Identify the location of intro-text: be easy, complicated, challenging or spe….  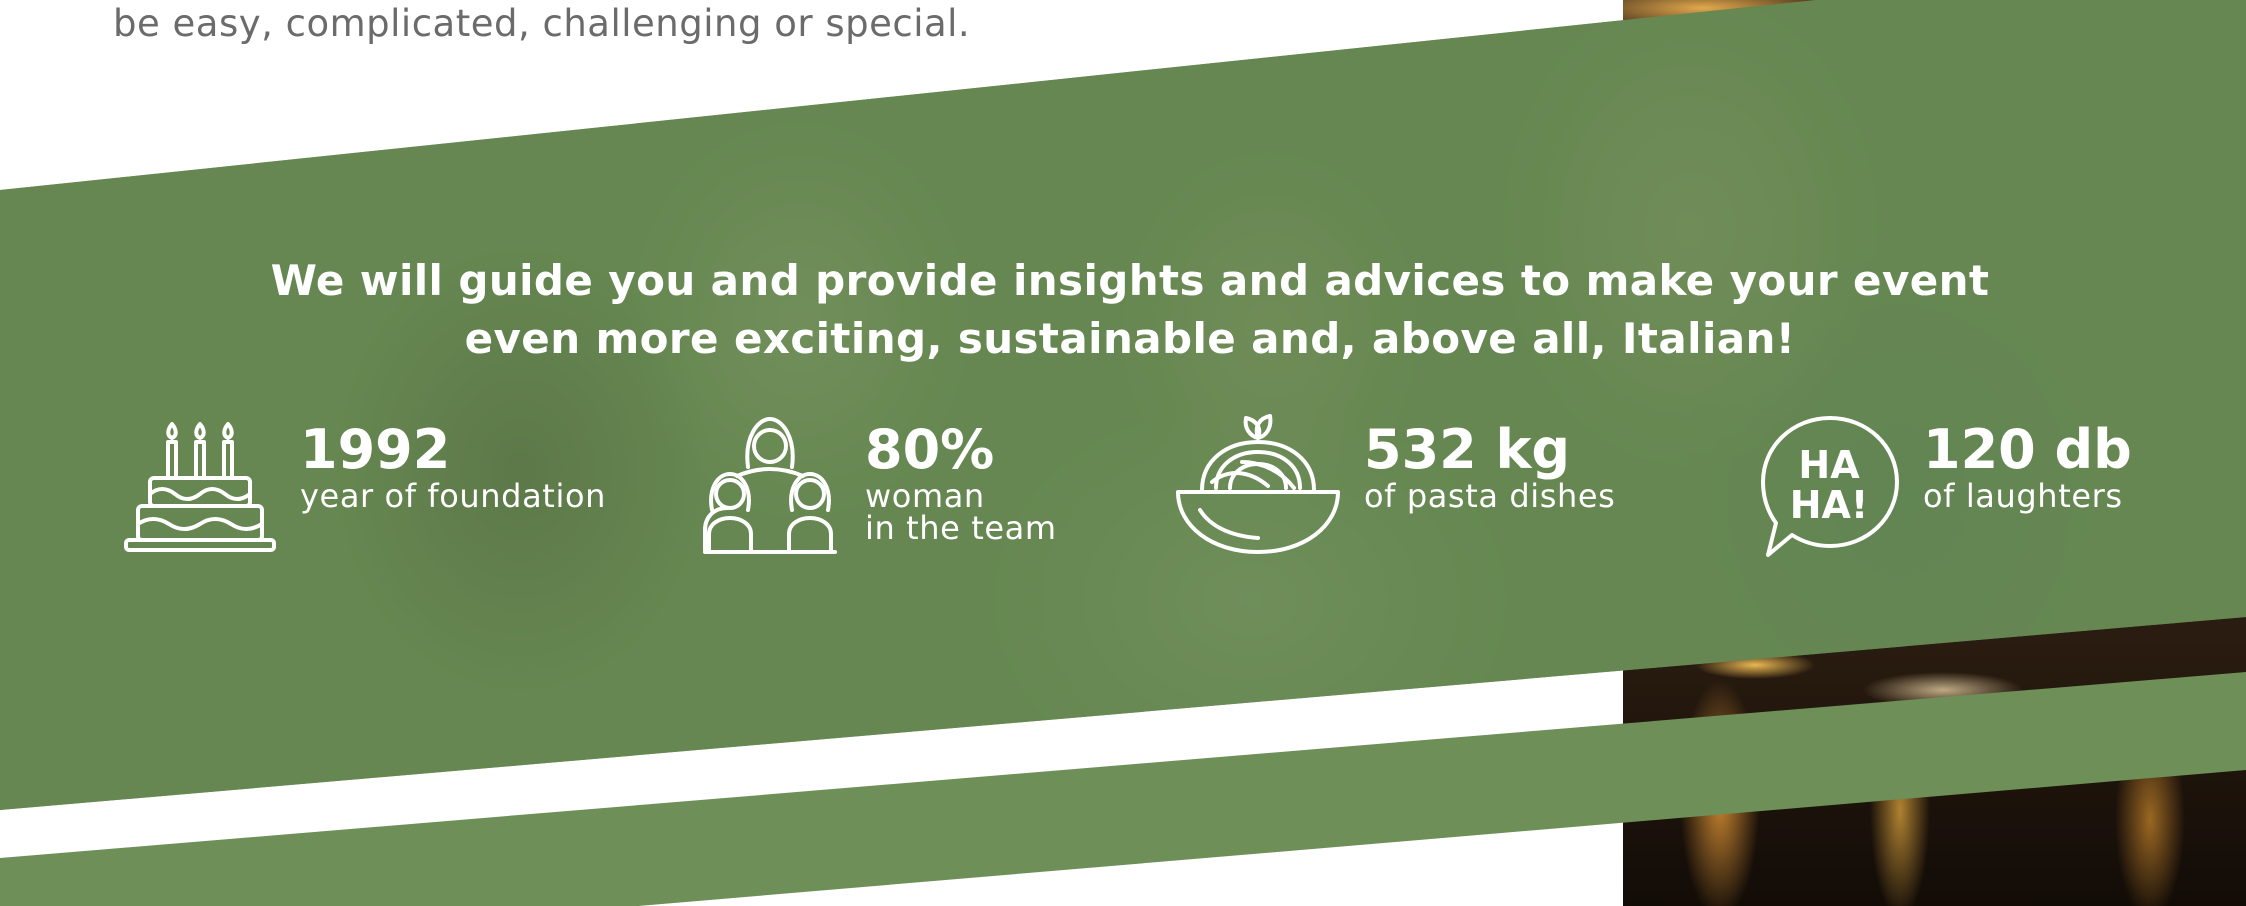
(542, 23).